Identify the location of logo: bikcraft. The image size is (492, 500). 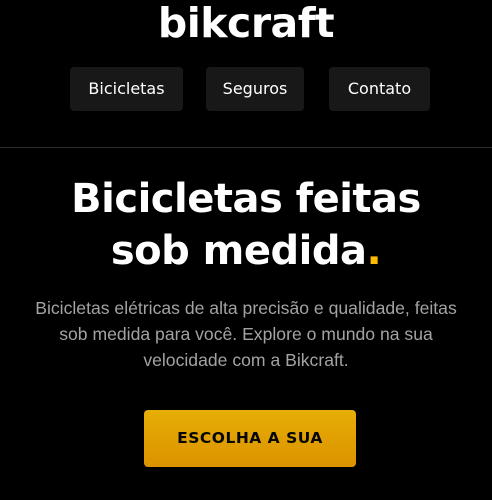
(246, 26).